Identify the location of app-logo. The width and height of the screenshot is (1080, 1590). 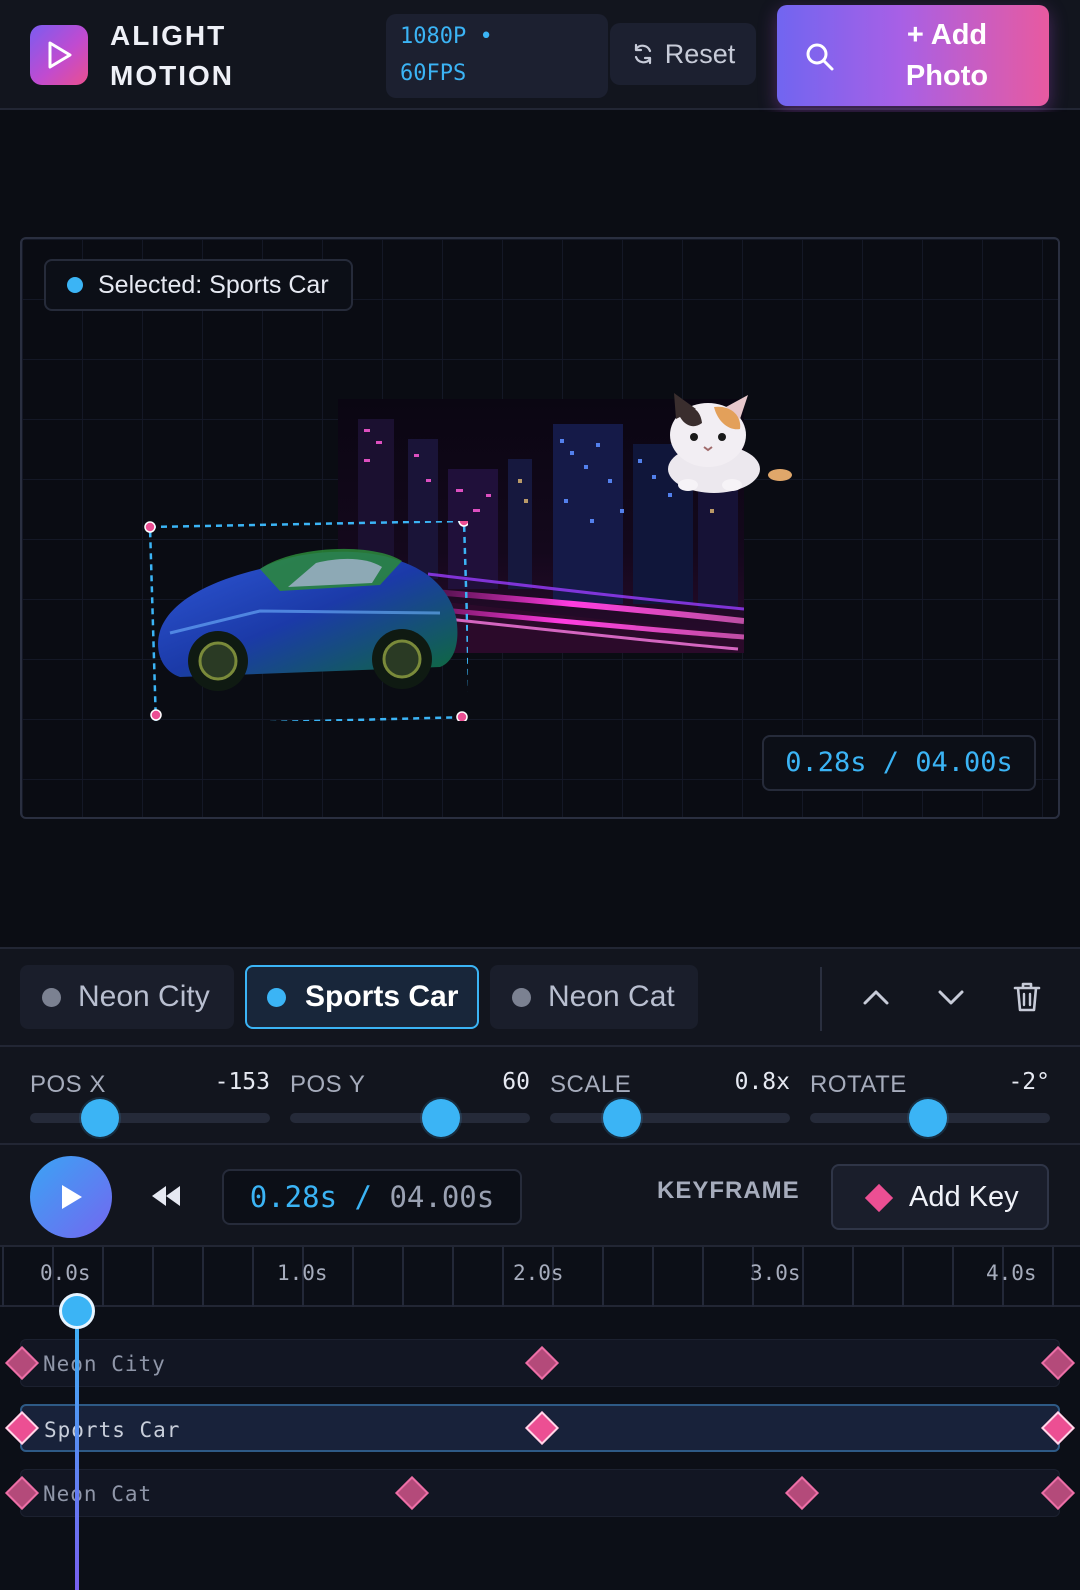
(59, 55).